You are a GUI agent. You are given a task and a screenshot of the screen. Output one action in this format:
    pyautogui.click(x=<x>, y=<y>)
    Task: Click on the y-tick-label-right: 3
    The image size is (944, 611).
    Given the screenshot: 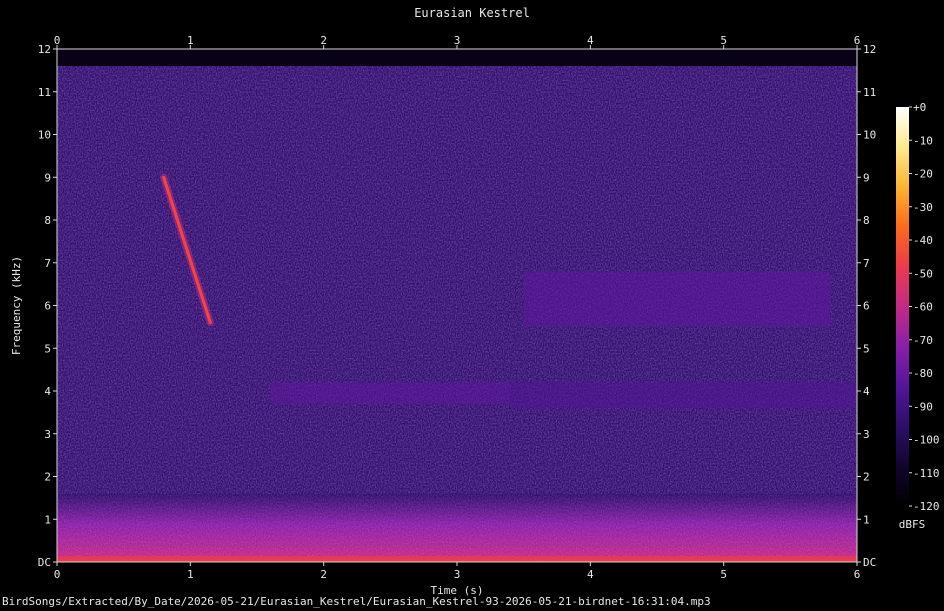 What is the action you would take?
    pyautogui.click(x=866, y=434)
    